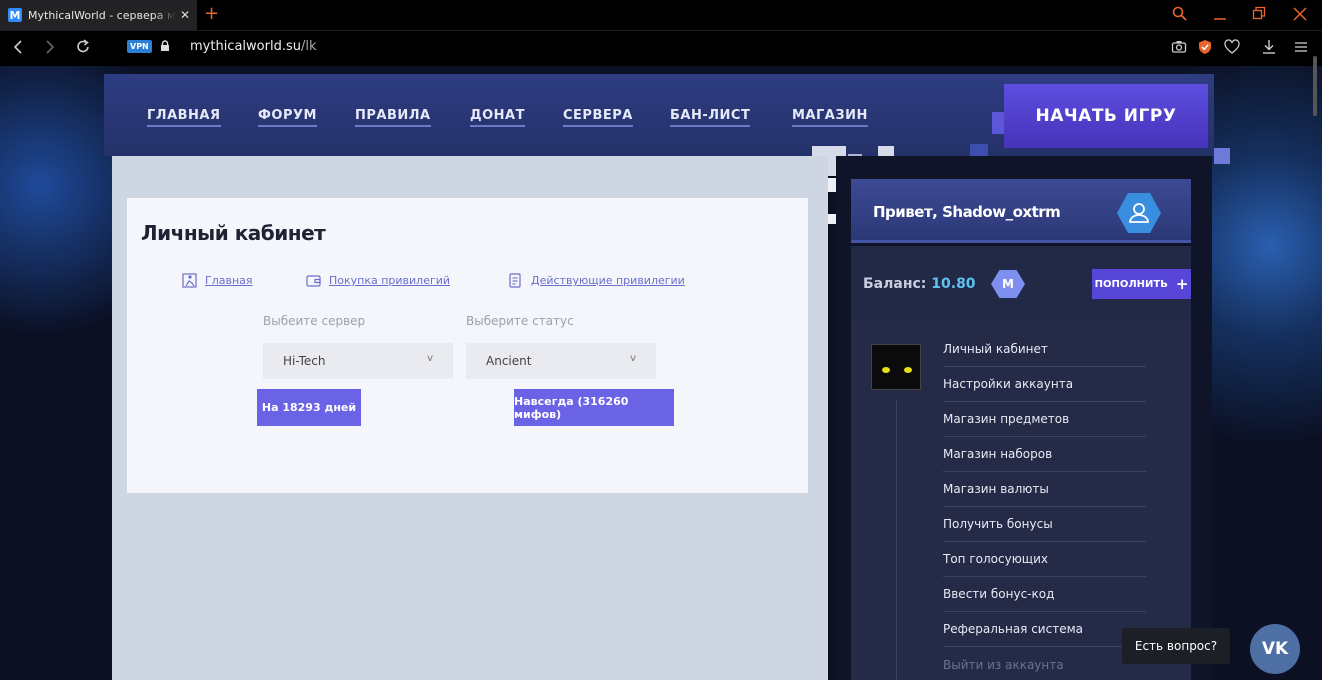 This screenshot has width=1322, height=680. Describe the element at coordinates (497, 117) in the screenshot. I see `nav-donate: ДОНАТ` at that location.